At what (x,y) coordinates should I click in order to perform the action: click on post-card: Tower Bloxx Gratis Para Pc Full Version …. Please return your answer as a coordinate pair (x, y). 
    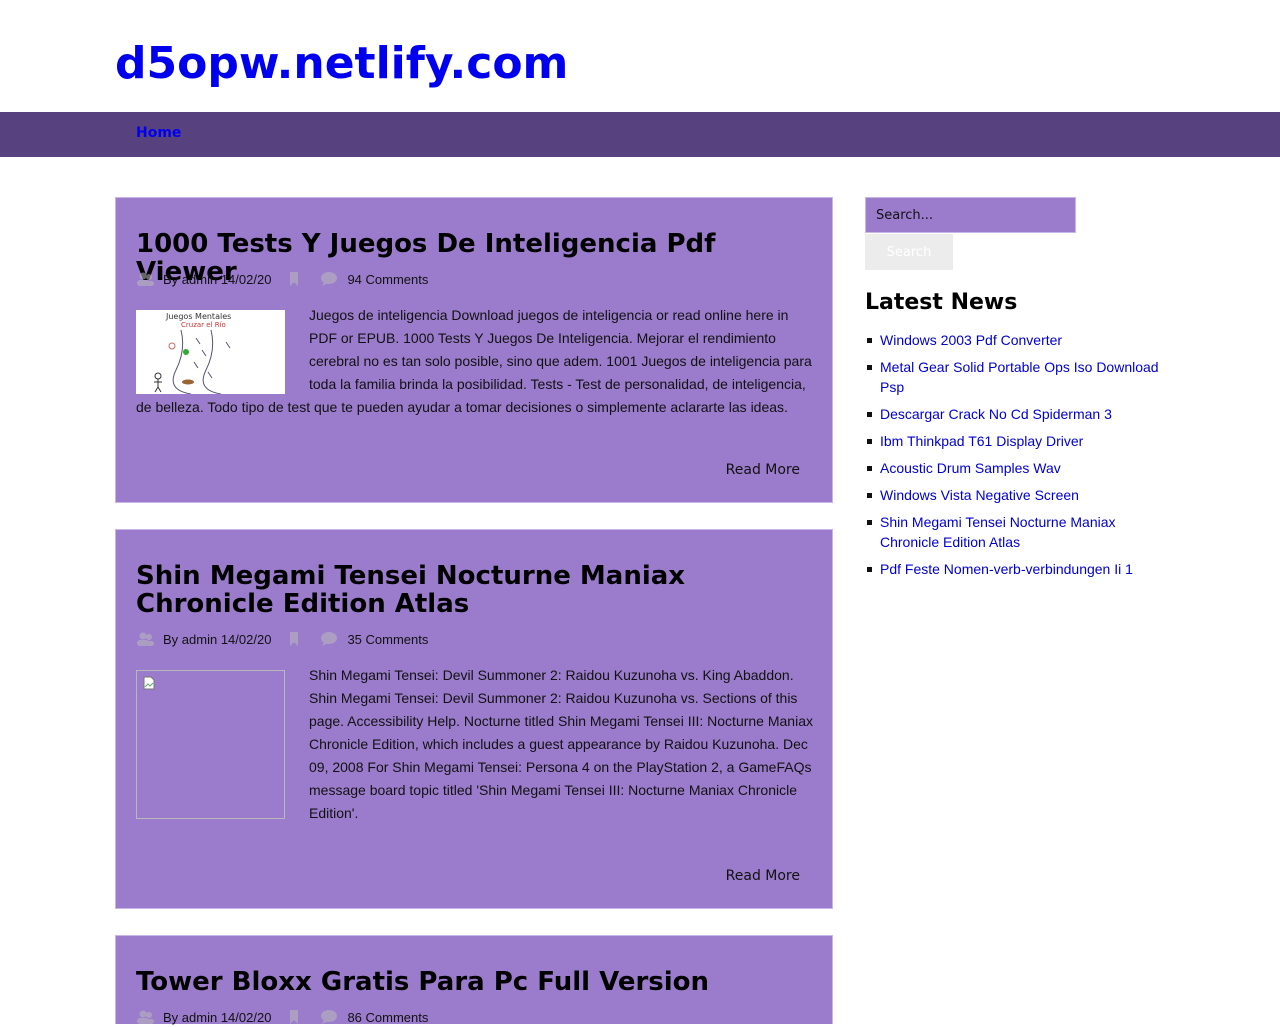
    Looking at the image, I should click on (474, 981).